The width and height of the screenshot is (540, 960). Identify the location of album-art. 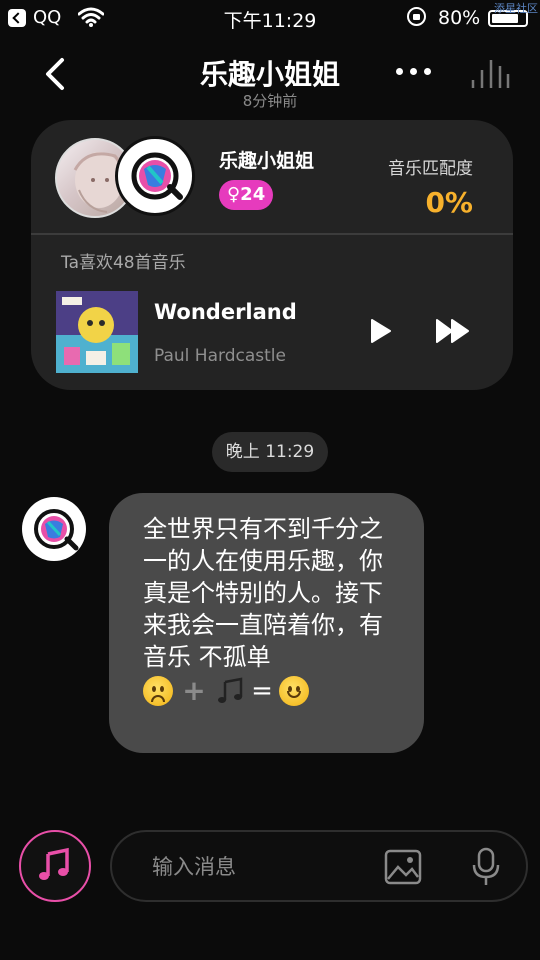
(97, 332).